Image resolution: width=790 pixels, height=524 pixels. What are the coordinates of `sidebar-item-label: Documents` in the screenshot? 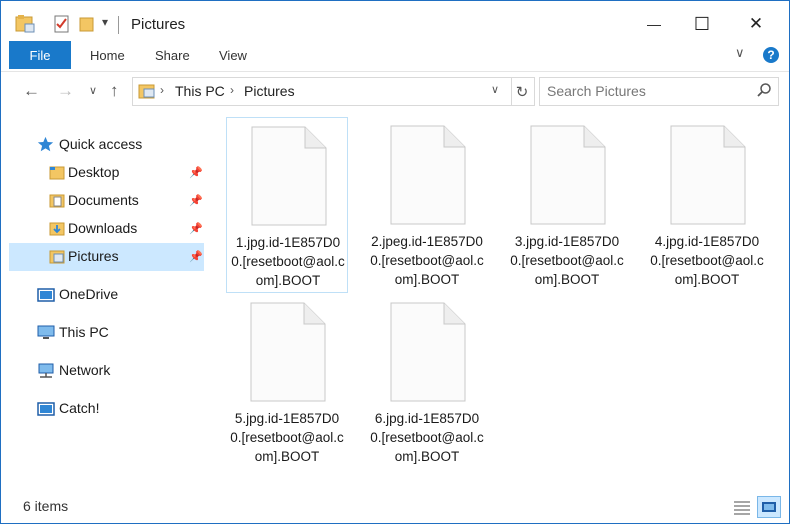 It's located at (103, 200).